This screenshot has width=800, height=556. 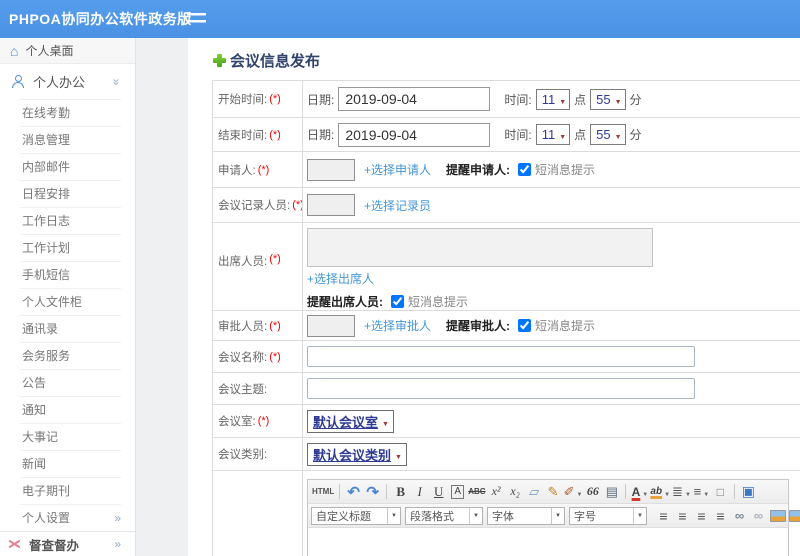 What do you see at coordinates (46, 113) in the screenshot?
I see `sidebar-item-label: 在线考勤` at bounding box center [46, 113].